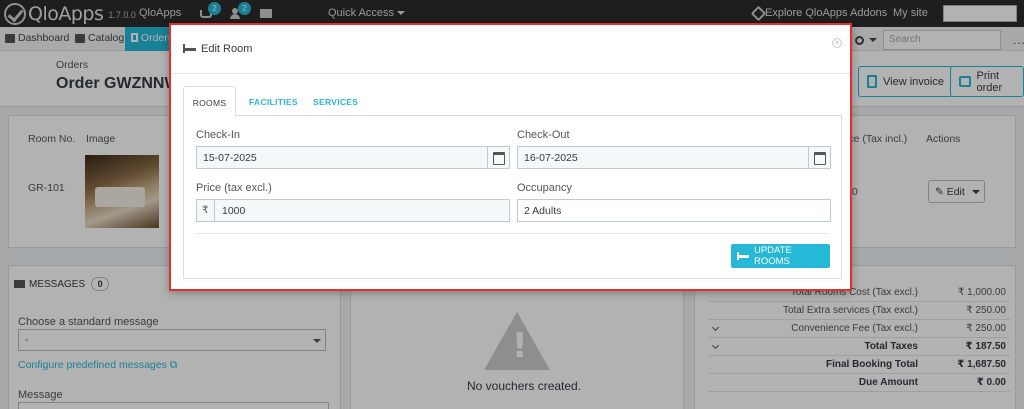 The image size is (1024, 409). I want to click on modal-title: Edit Room, so click(227, 49).